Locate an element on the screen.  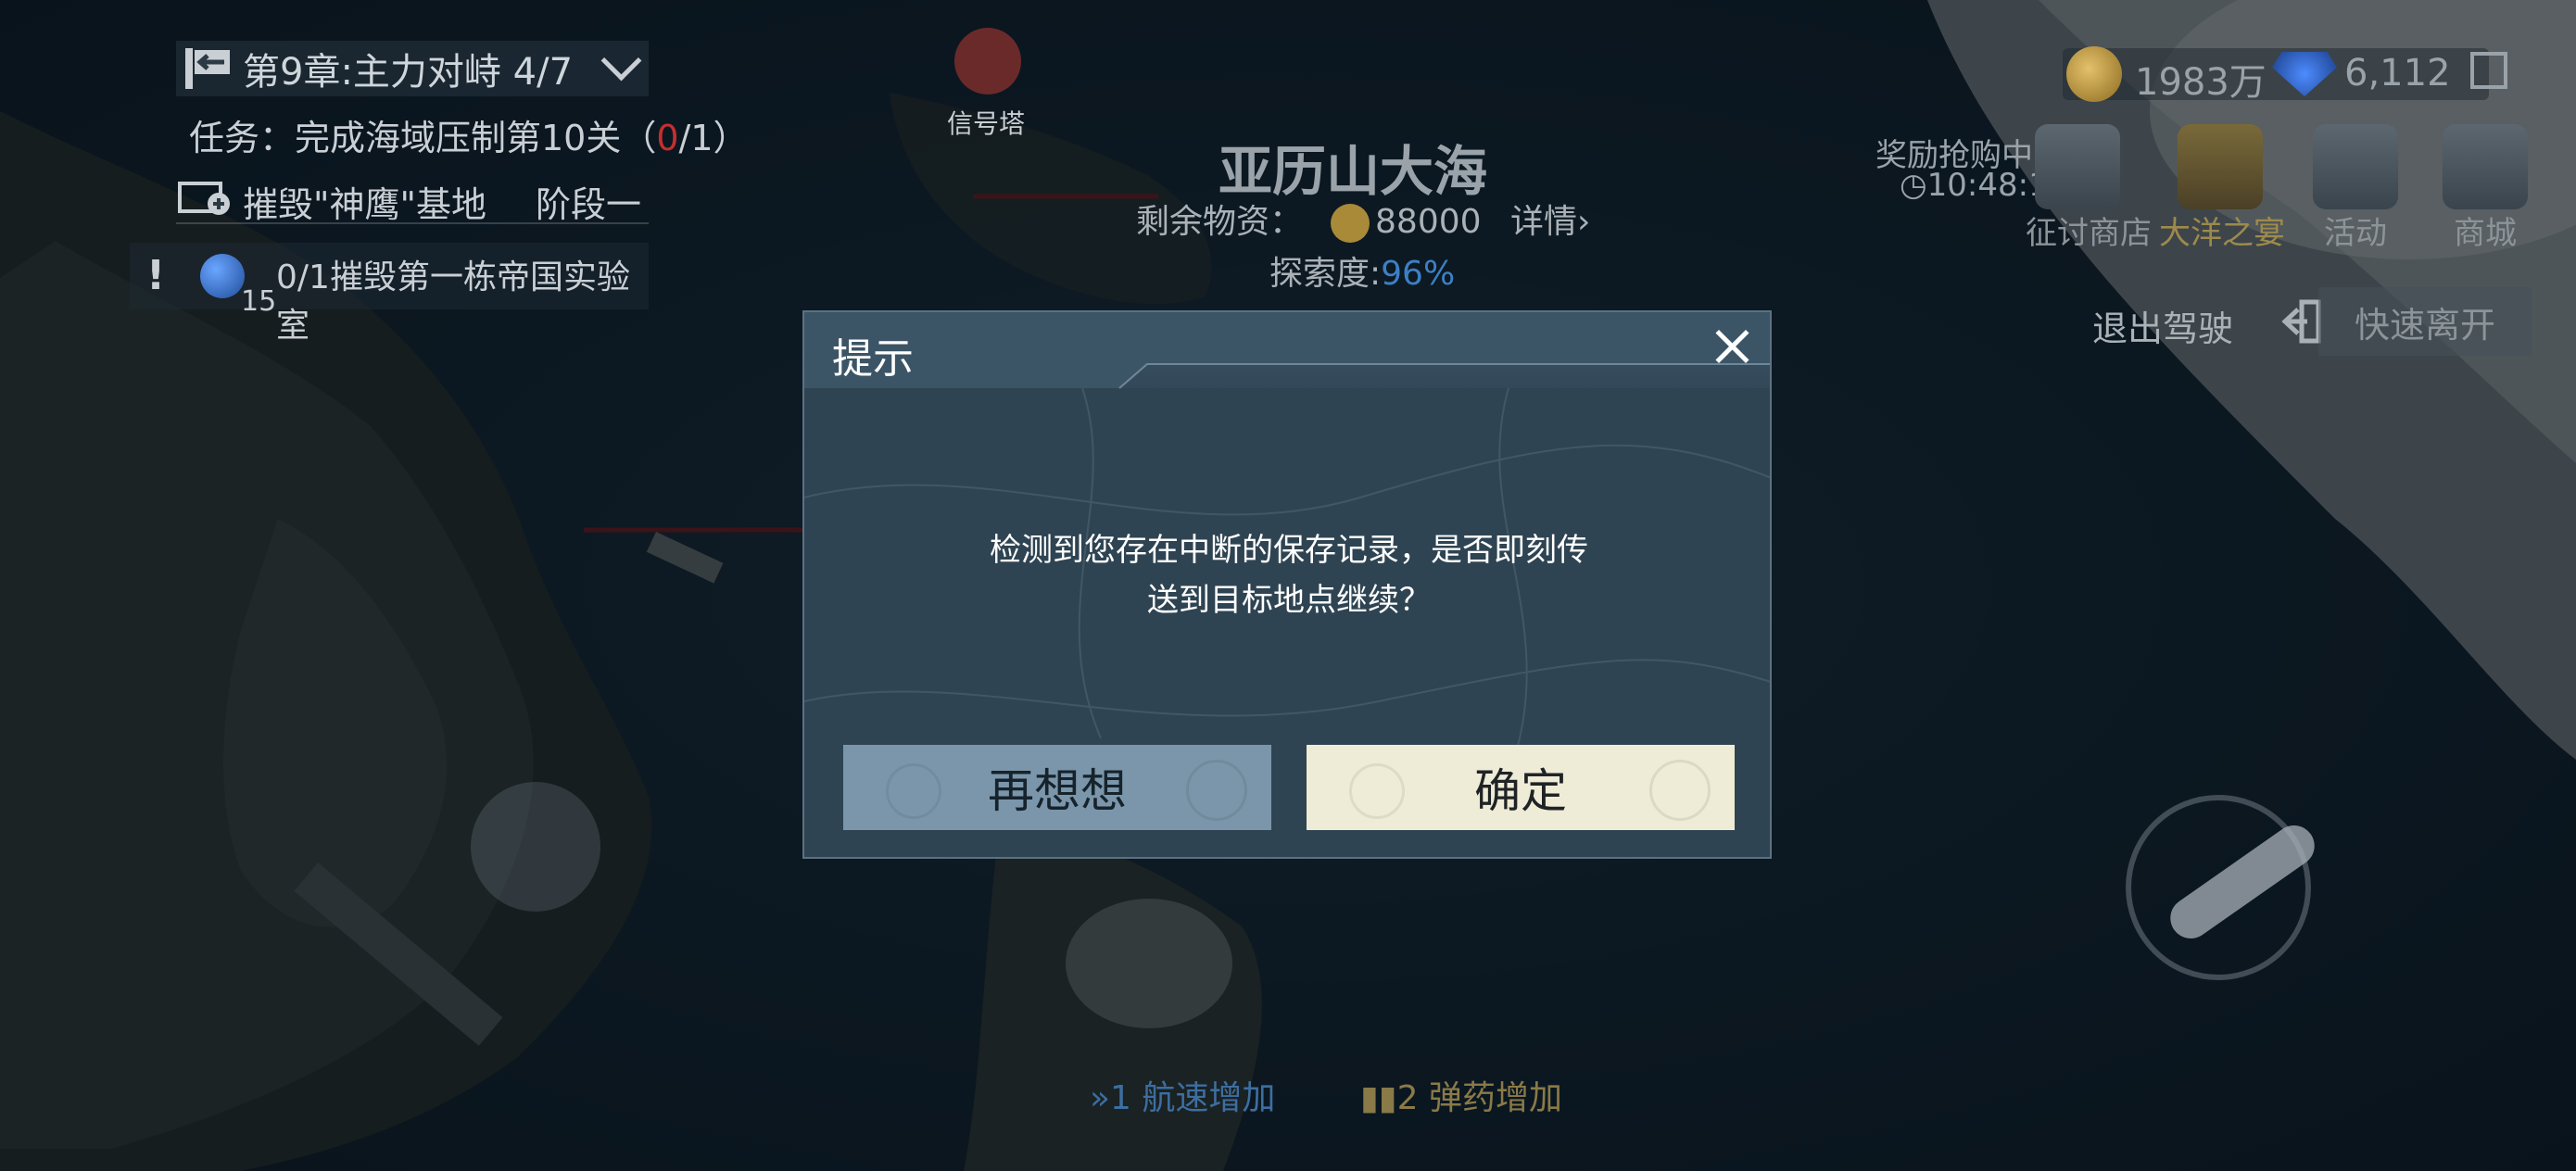
objective-count: 15 is located at coordinates (259, 302).